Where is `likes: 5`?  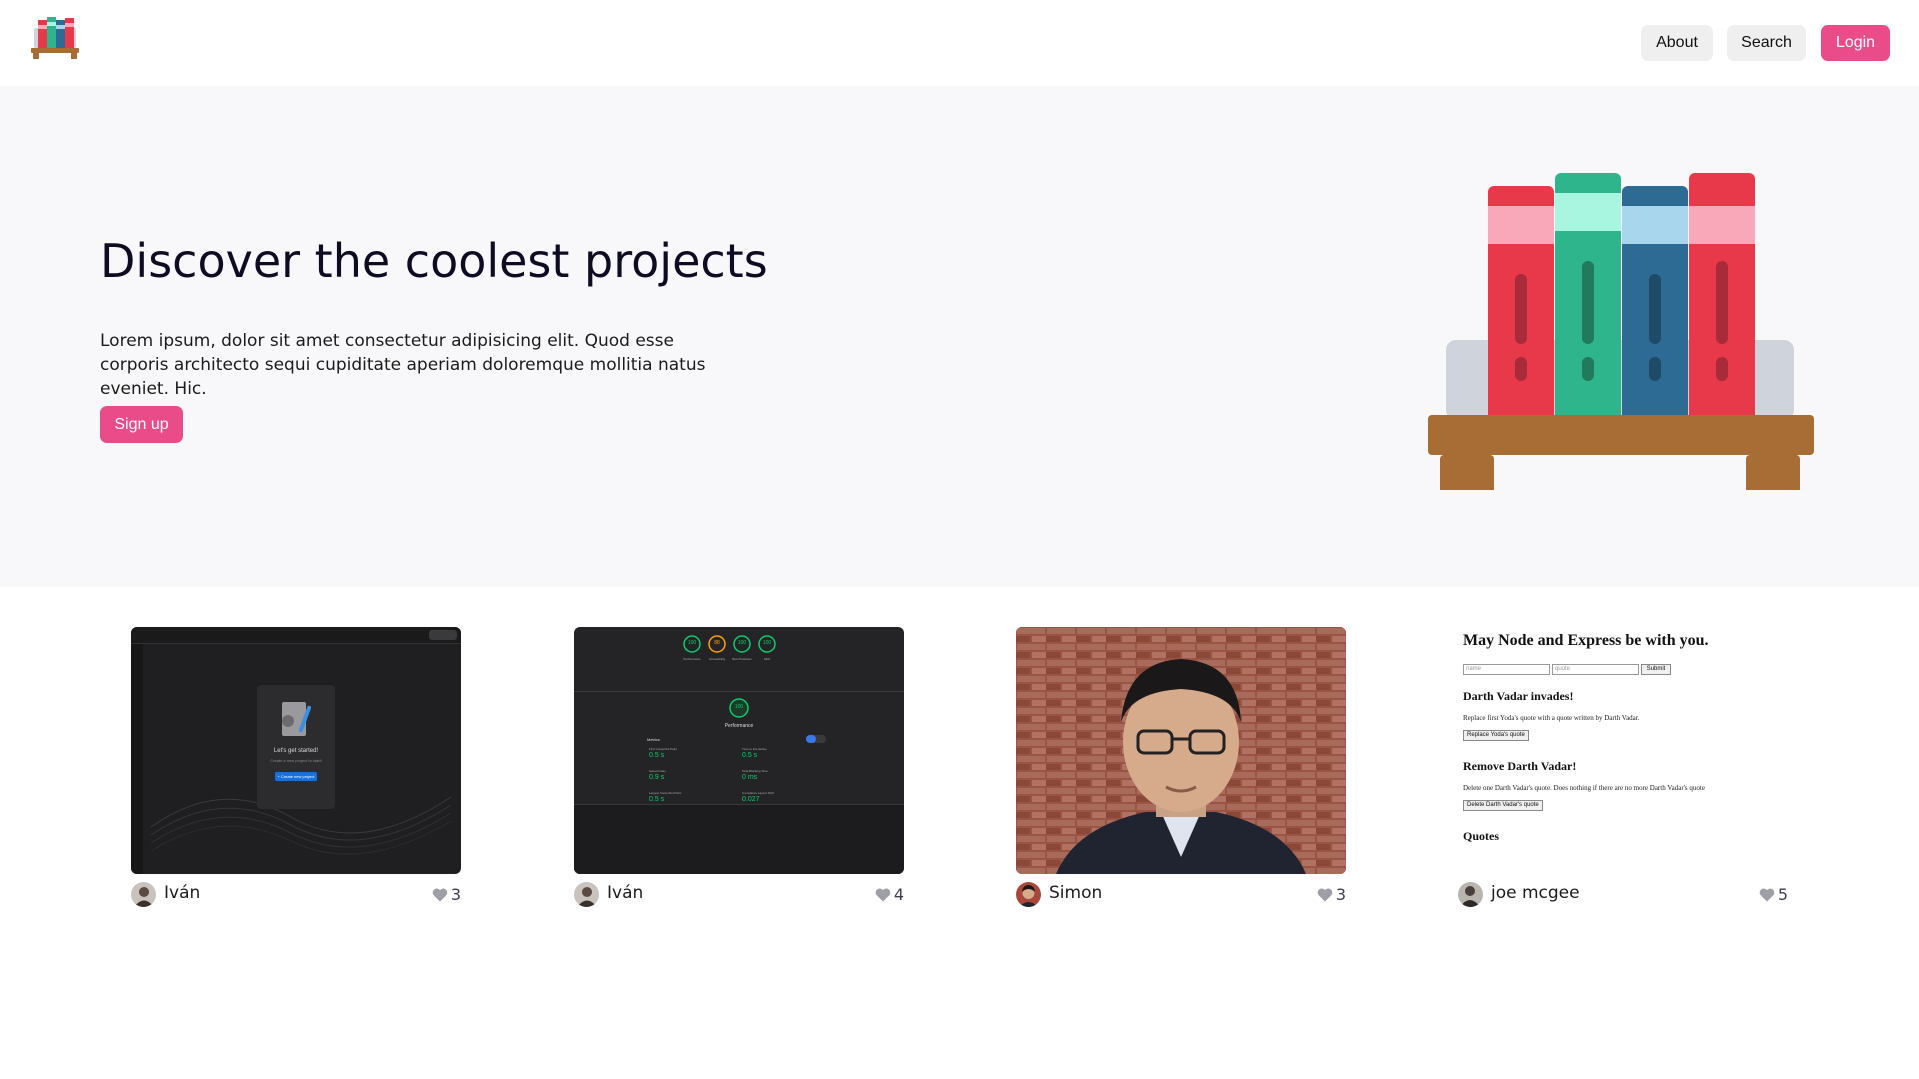 likes: 5 is located at coordinates (1773, 895).